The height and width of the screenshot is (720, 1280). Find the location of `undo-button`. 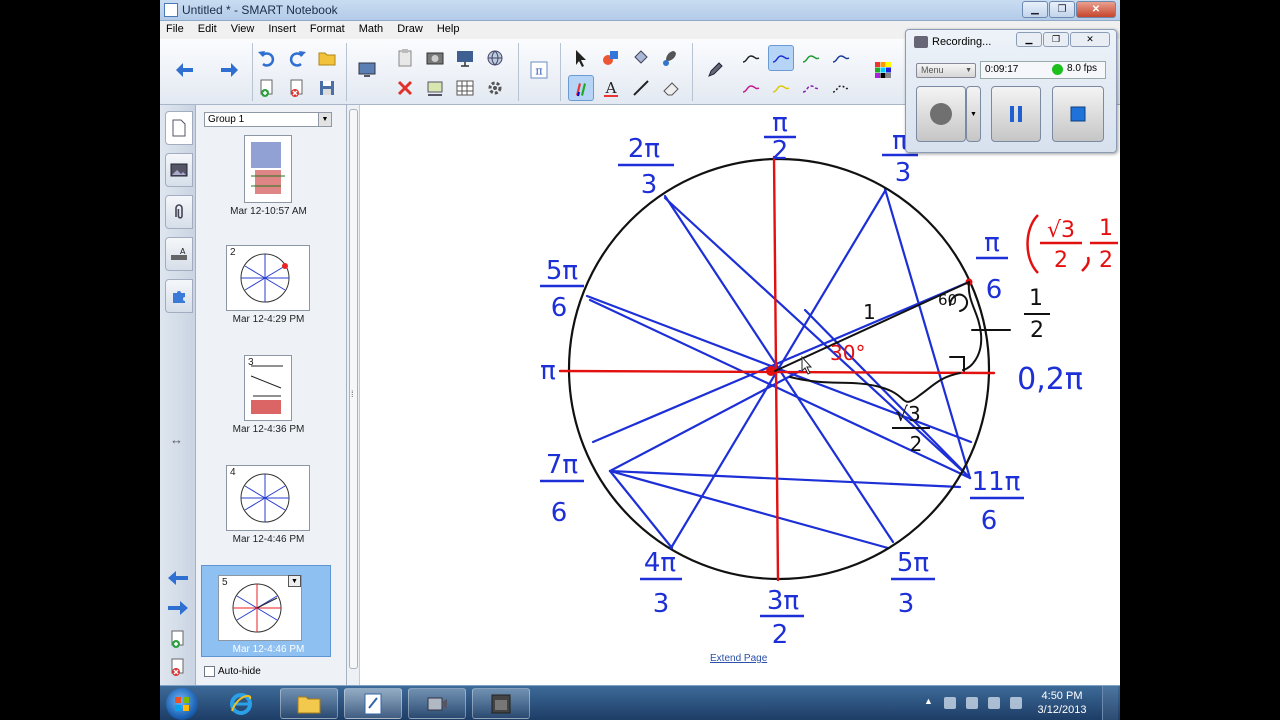

undo-button is located at coordinates (267, 58).